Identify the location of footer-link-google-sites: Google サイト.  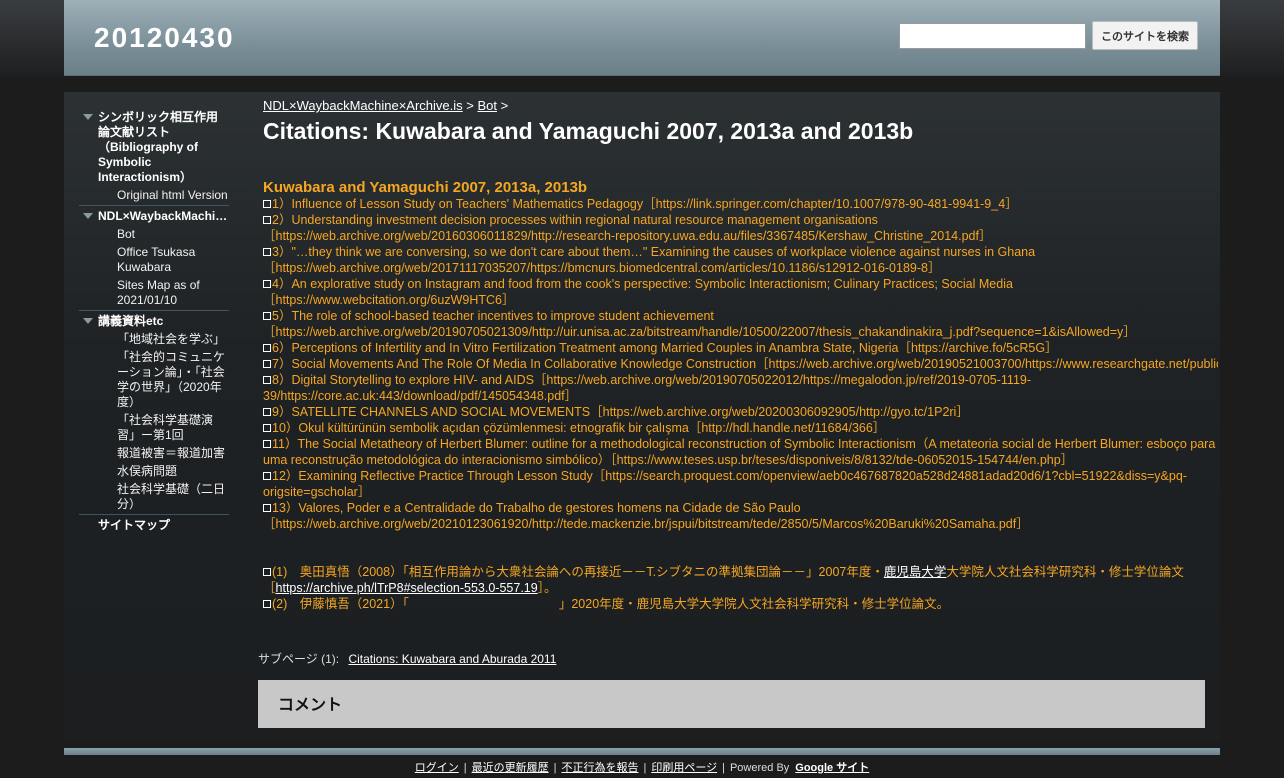
(832, 768).